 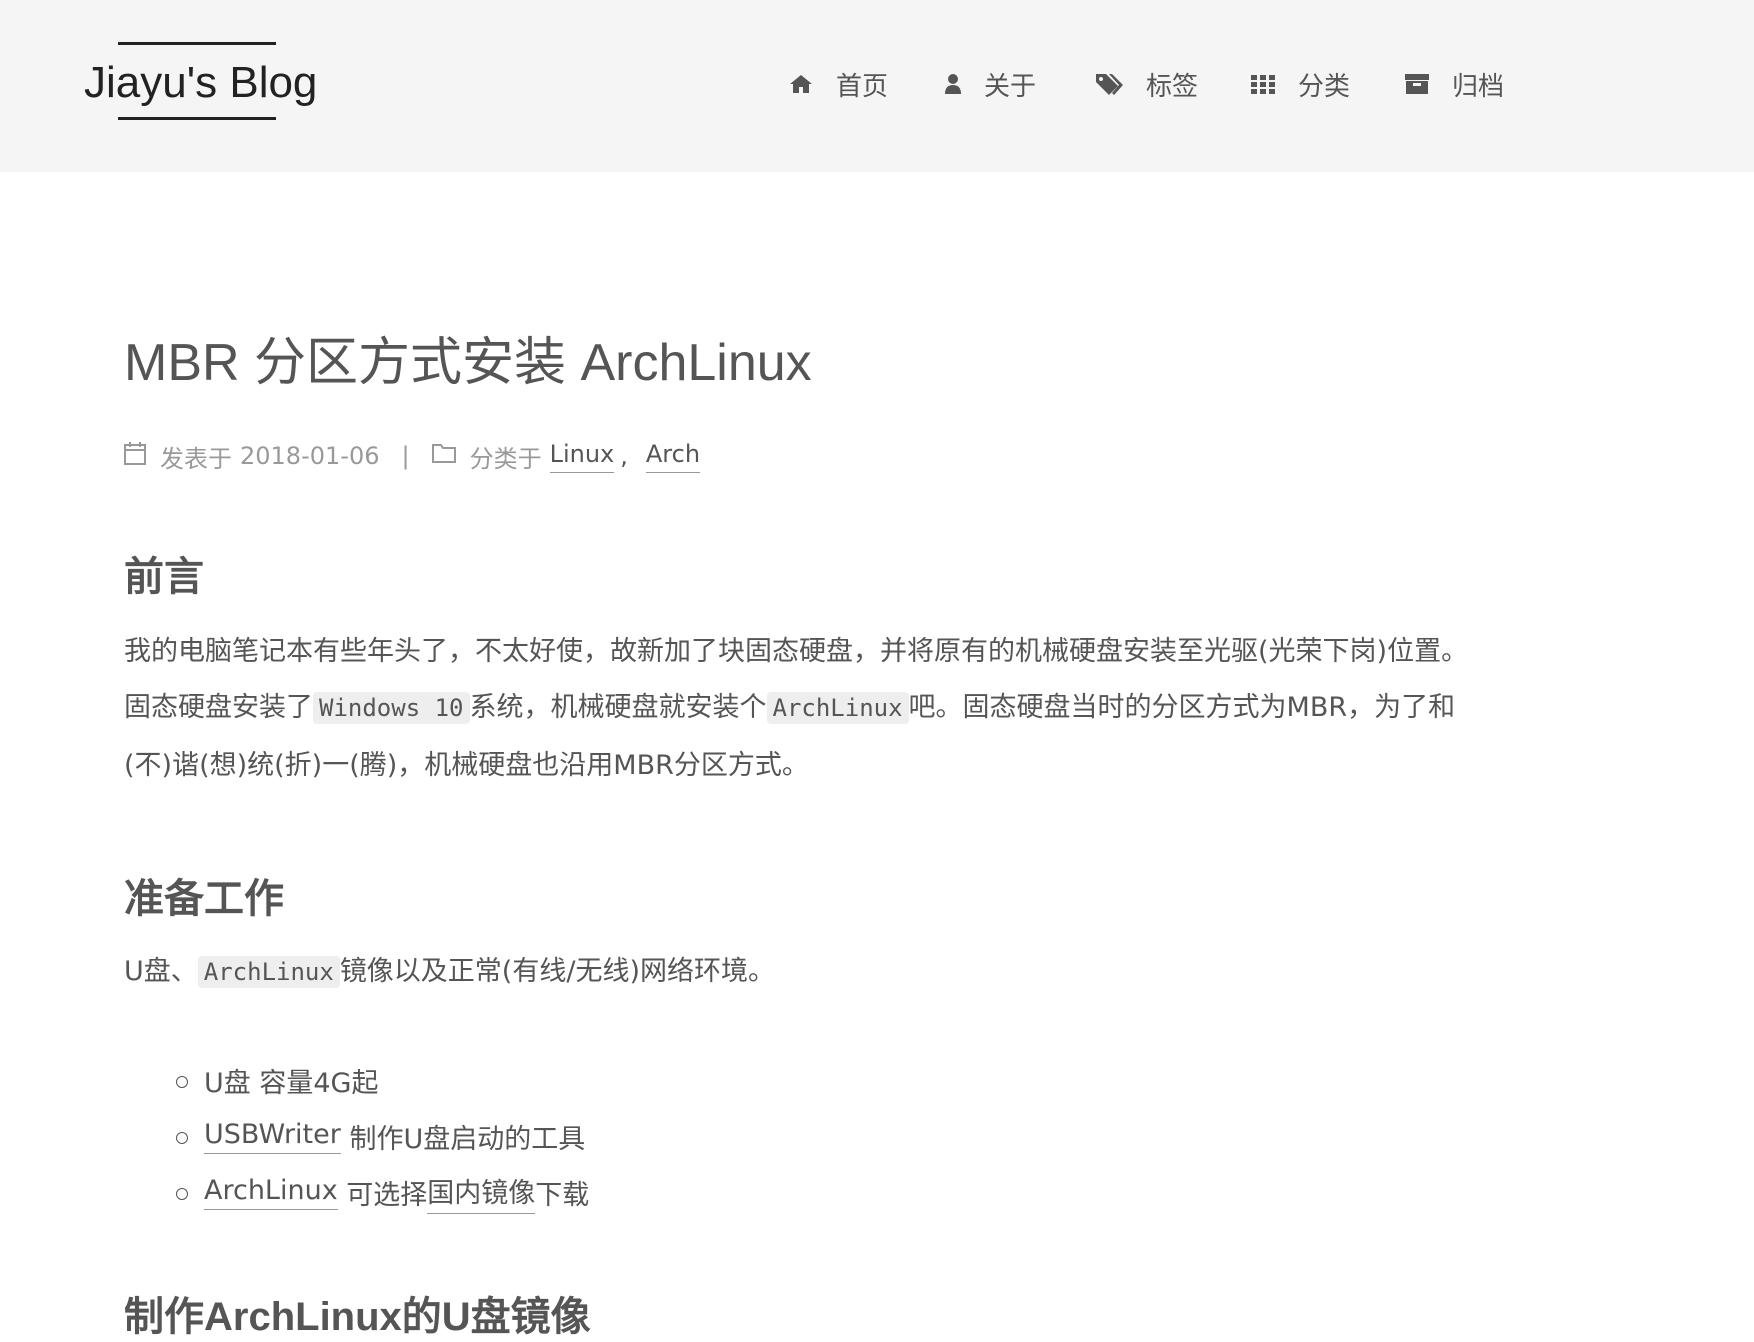 I want to click on tags-icon, so click(x=1109, y=84).